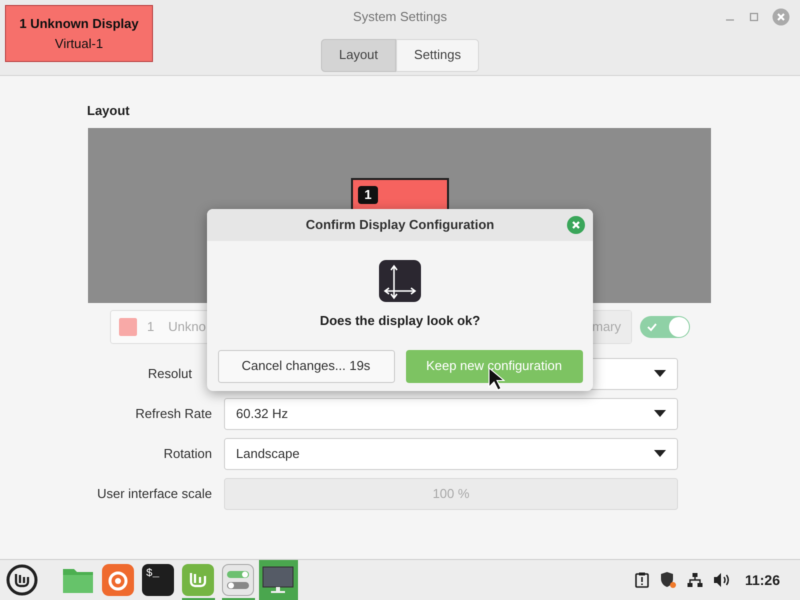 This screenshot has height=600, width=800. What do you see at coordinates (173, 414) in the screenshot?
I see `setting-label: Refresh Rate` at bounding box center [173, 414].